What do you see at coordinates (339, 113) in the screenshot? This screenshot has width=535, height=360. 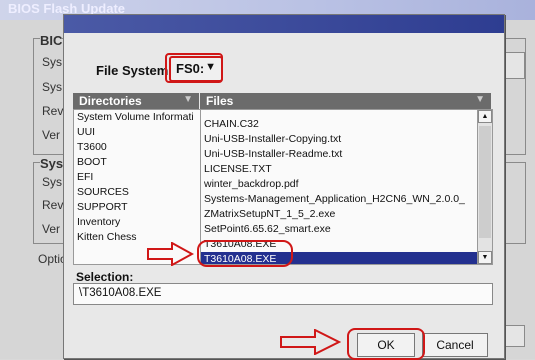 I see `list-item-partial` at bounding box center [339, 113].